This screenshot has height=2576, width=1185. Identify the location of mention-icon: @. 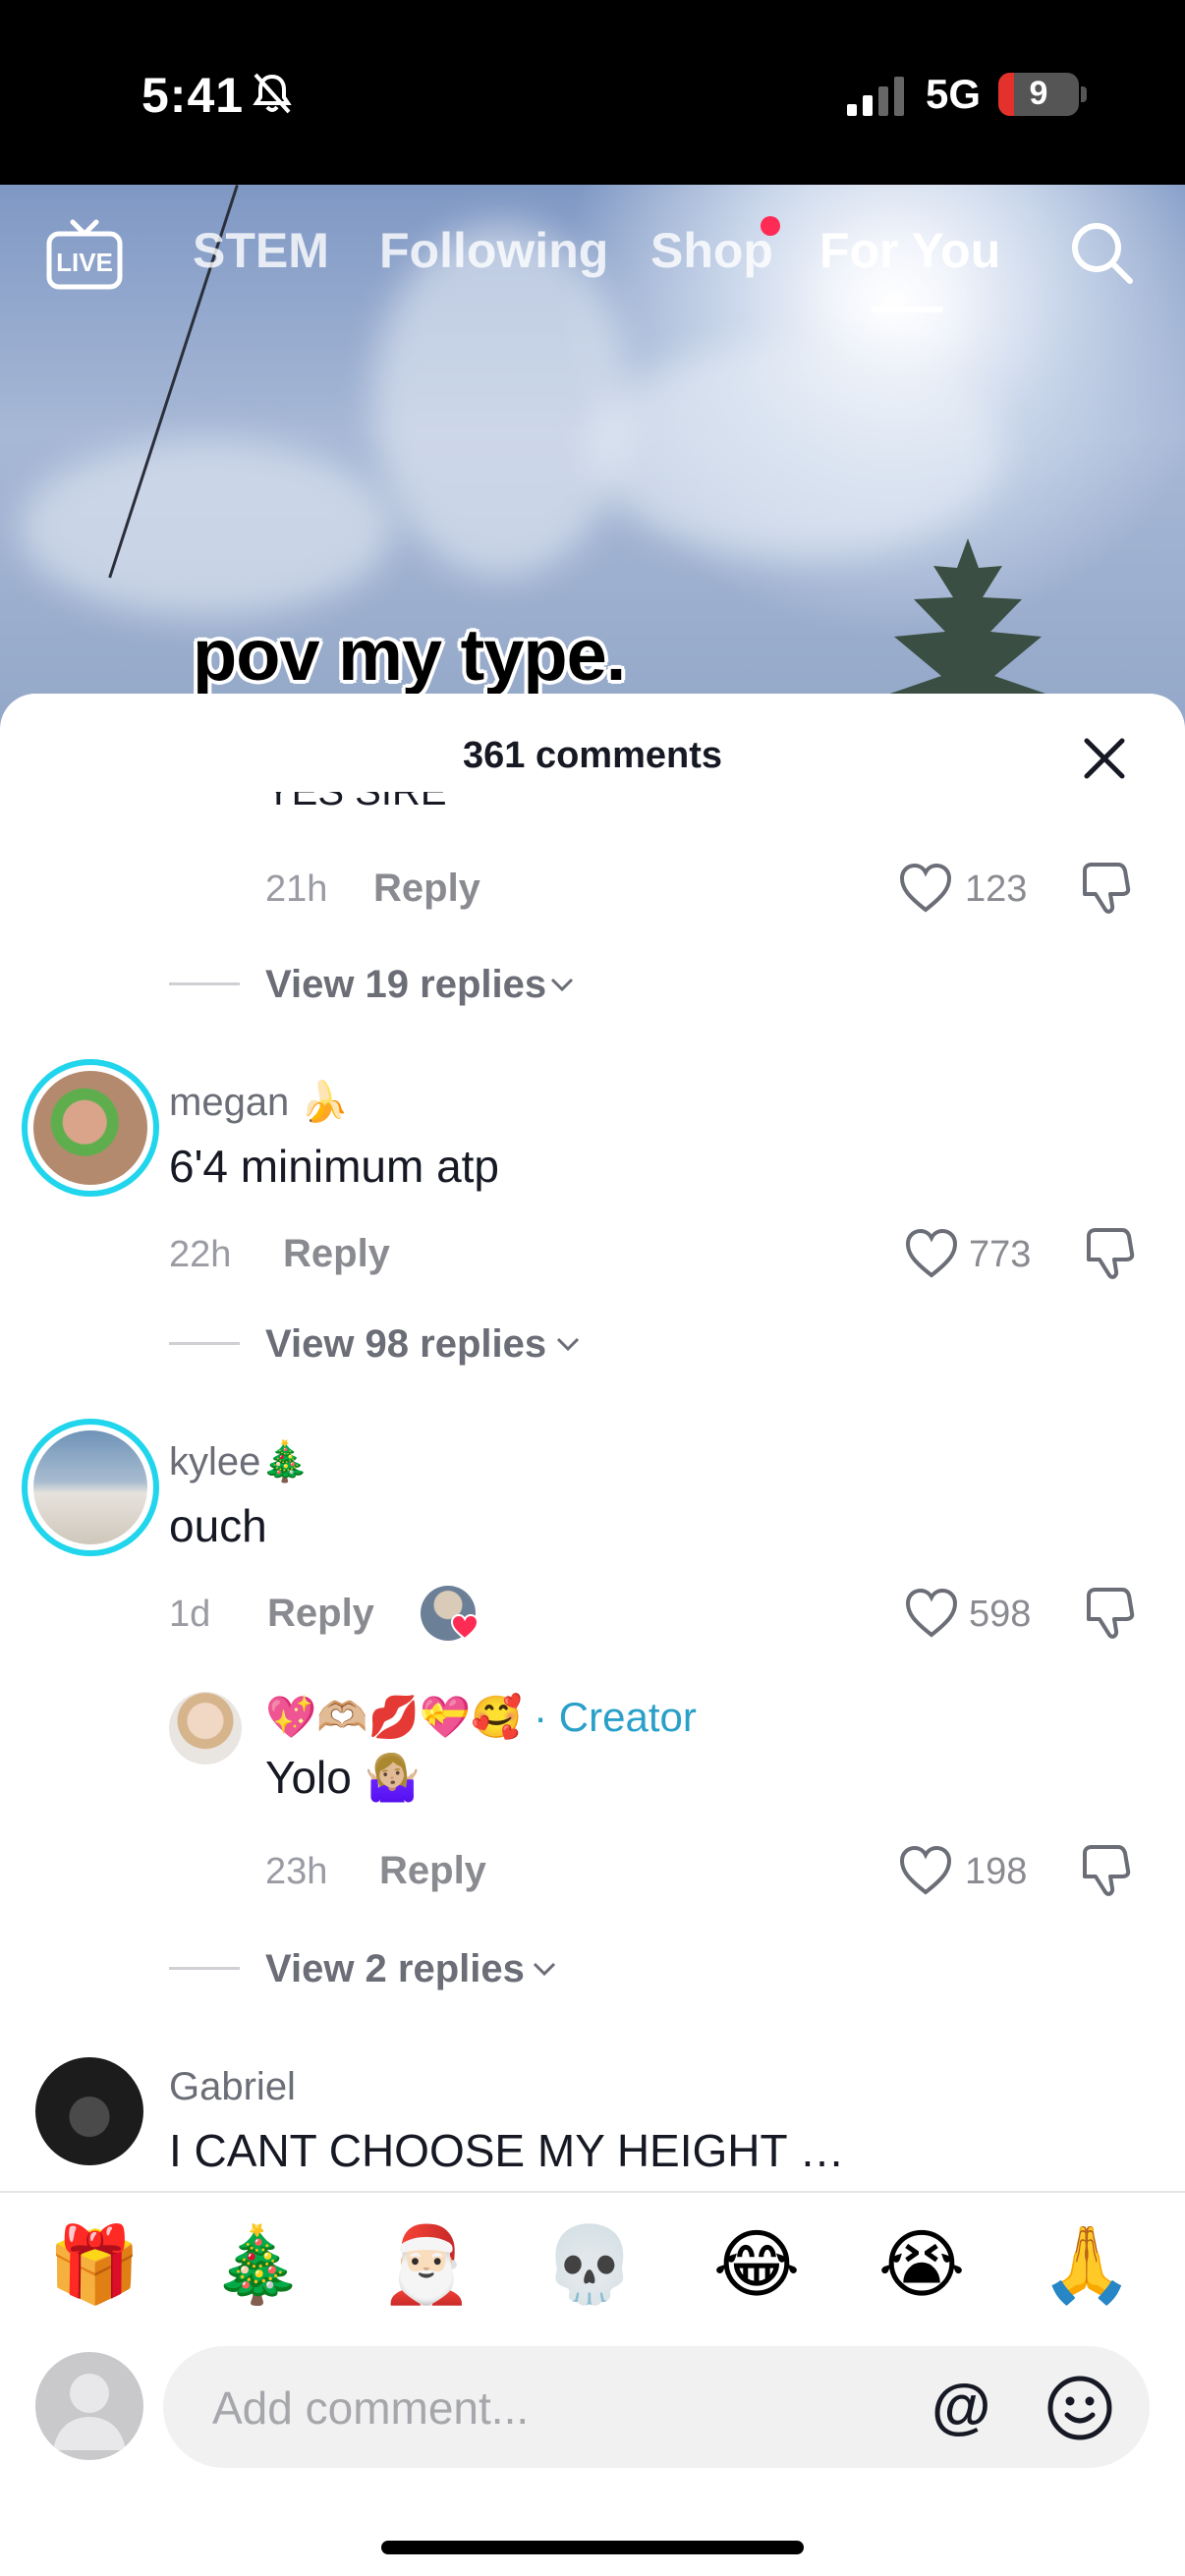
(961, 2407).